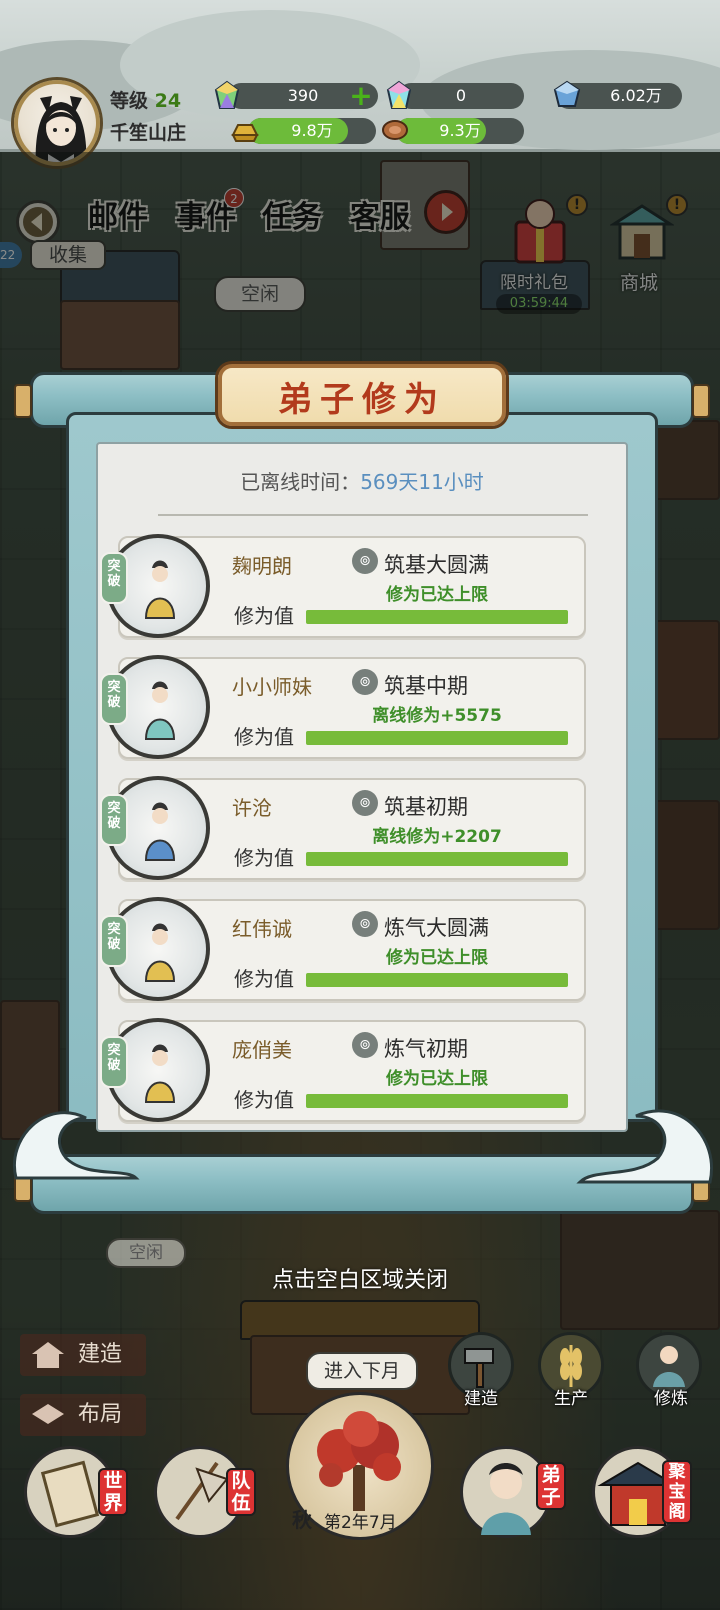 The height and width of the screenshot is (1610, 720). What do you see at coordinates (303, 95) in the screenshot?
I see `spirit-crystal-value: 390` at bounding box center [303, 95].